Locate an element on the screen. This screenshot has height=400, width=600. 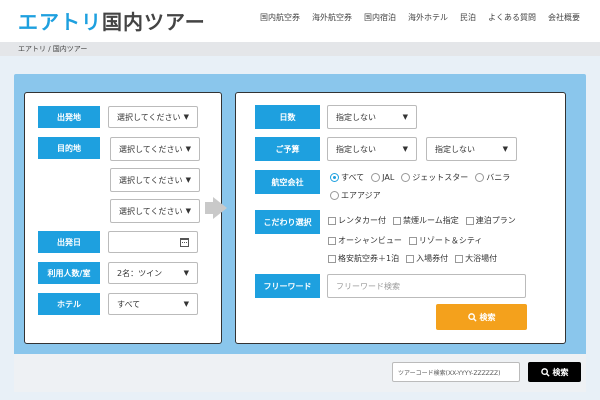
hotel-value: すべて is located at coordinates (129, 304).